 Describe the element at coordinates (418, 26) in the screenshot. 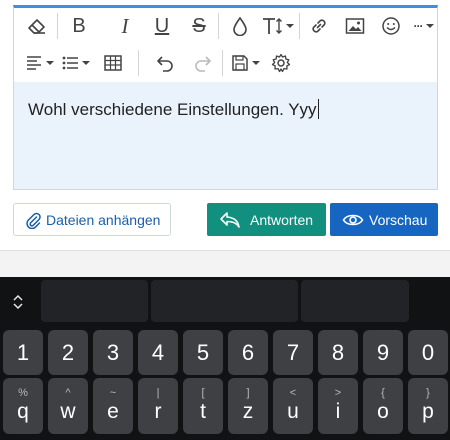

I see `more-glyph: ···` at that location.